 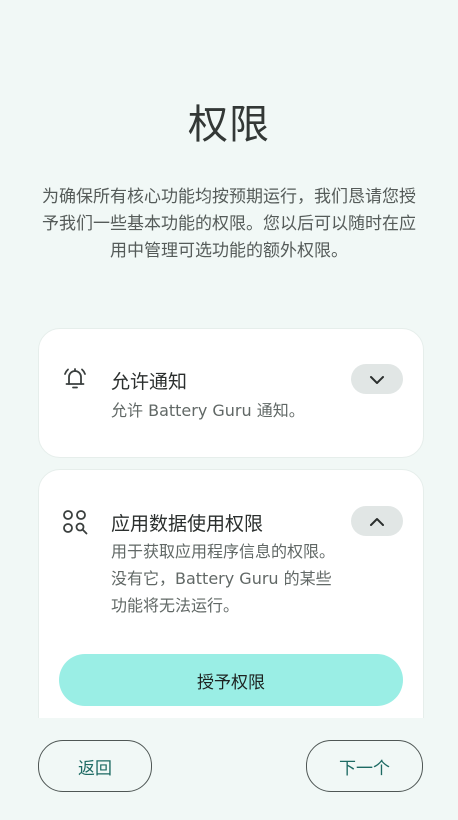 I want to click on next-button: 下一个, so click(x=364, y=766).